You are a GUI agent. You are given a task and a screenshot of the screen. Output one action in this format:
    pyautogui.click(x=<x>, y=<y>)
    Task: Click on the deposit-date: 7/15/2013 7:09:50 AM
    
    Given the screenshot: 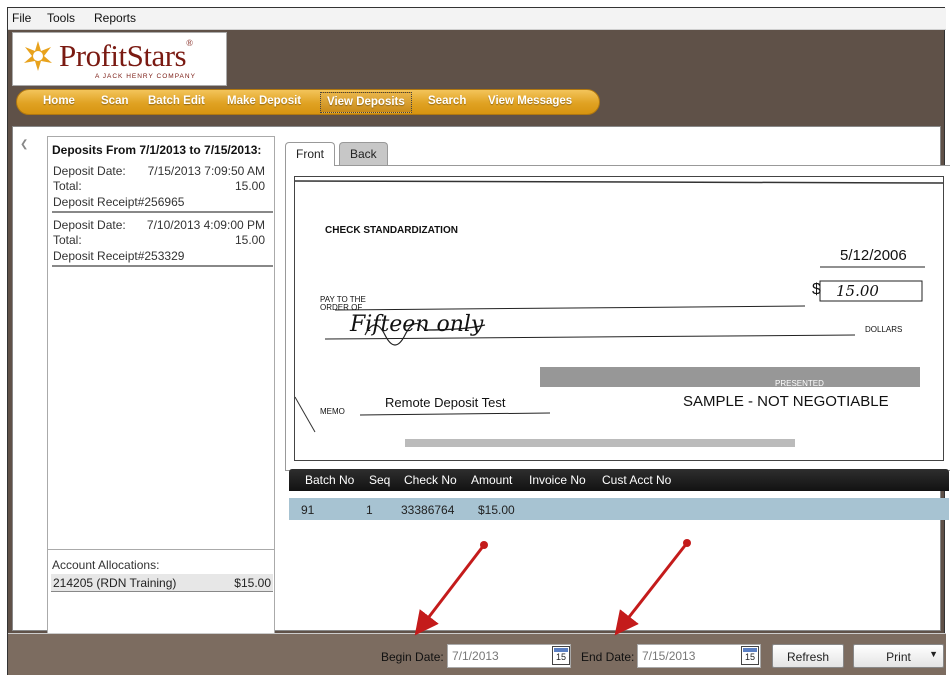 What is the action you would take?
    pyautogui.click(x=206, y=171)
    